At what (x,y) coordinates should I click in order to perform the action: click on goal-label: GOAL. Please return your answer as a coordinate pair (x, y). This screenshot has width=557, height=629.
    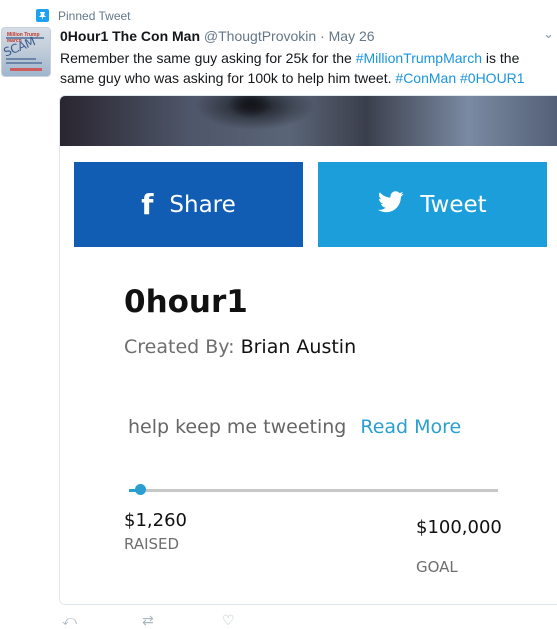
    Looking at the image, I should click on (437, 567).